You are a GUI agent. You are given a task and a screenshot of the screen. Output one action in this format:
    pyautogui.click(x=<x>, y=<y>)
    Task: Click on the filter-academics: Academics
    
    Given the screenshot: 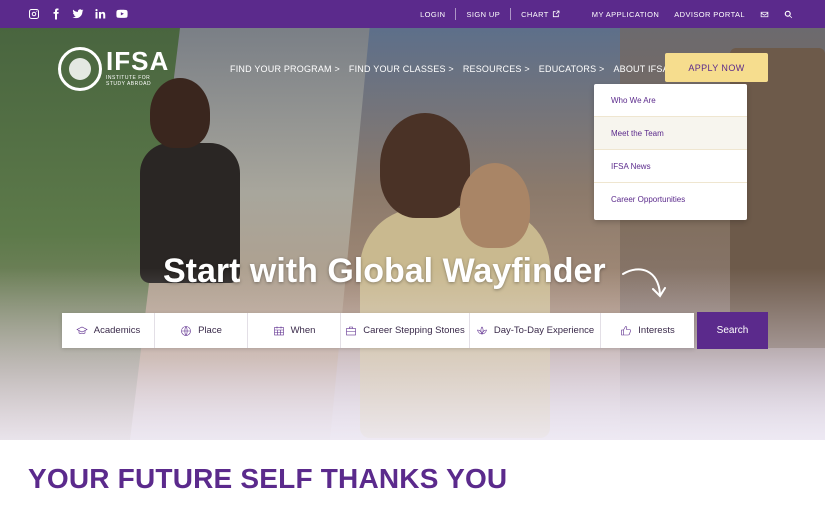 What is the action you would take?
    pyautogui.click(x=108, y=330)
    